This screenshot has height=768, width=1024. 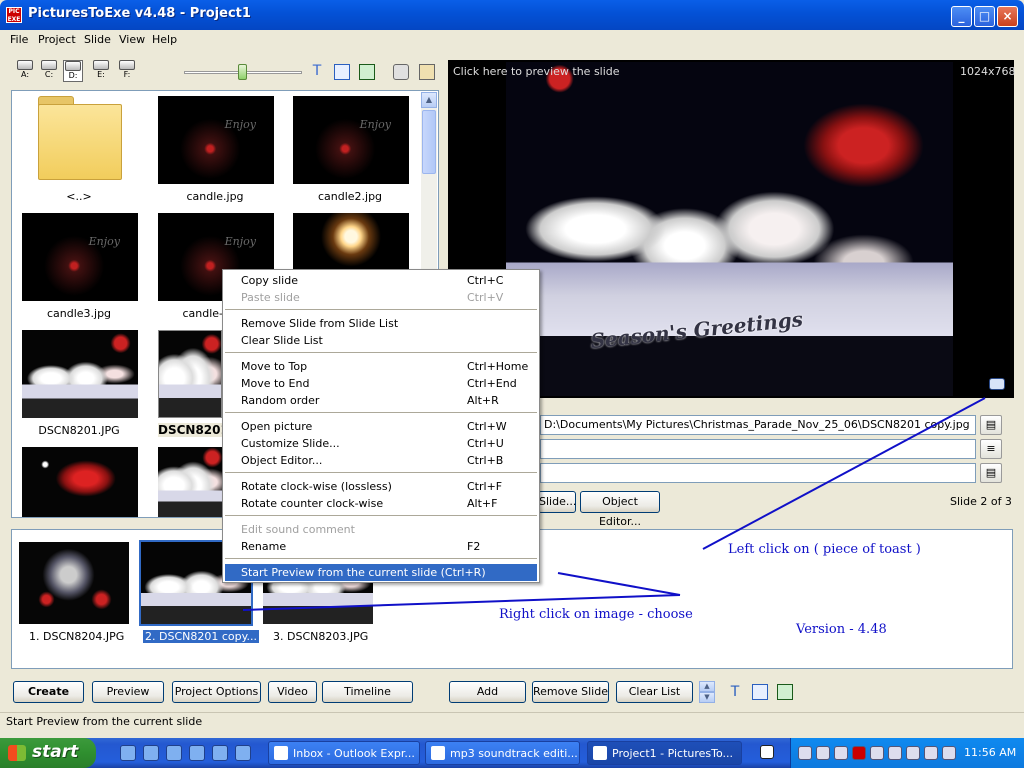 I want to click on preview-button: Preview, so click(x=128, y=692).